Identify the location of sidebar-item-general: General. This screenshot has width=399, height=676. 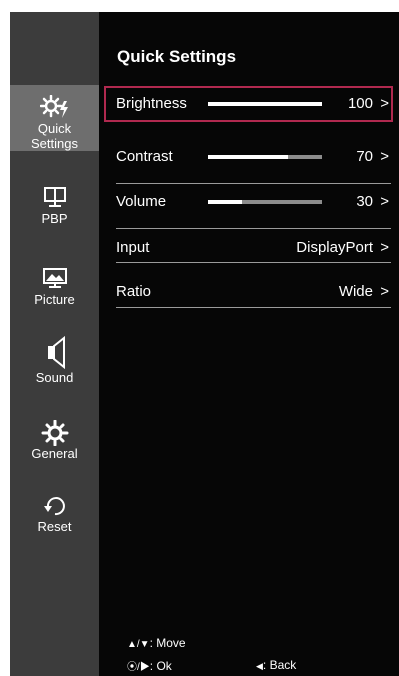
(54, 450).